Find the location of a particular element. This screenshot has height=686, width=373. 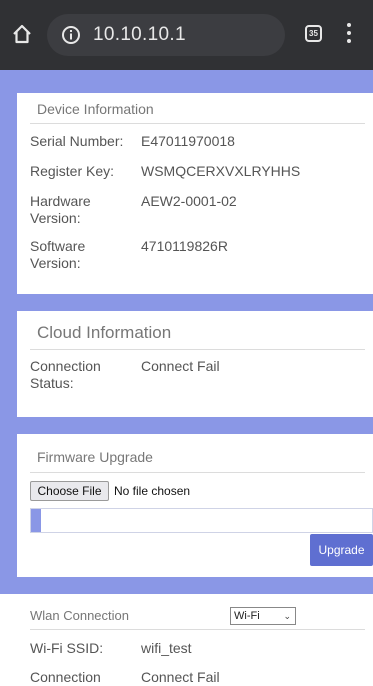

wifi-ssid-value: wifi_test is located at coordinates (166, 648).